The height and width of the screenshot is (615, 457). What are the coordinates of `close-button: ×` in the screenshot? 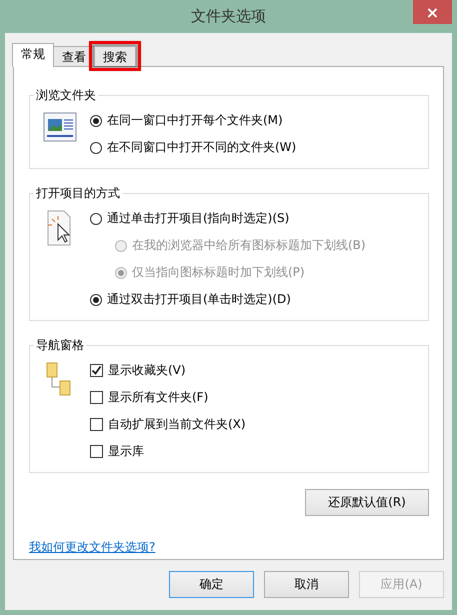 It's located at (432, 12).